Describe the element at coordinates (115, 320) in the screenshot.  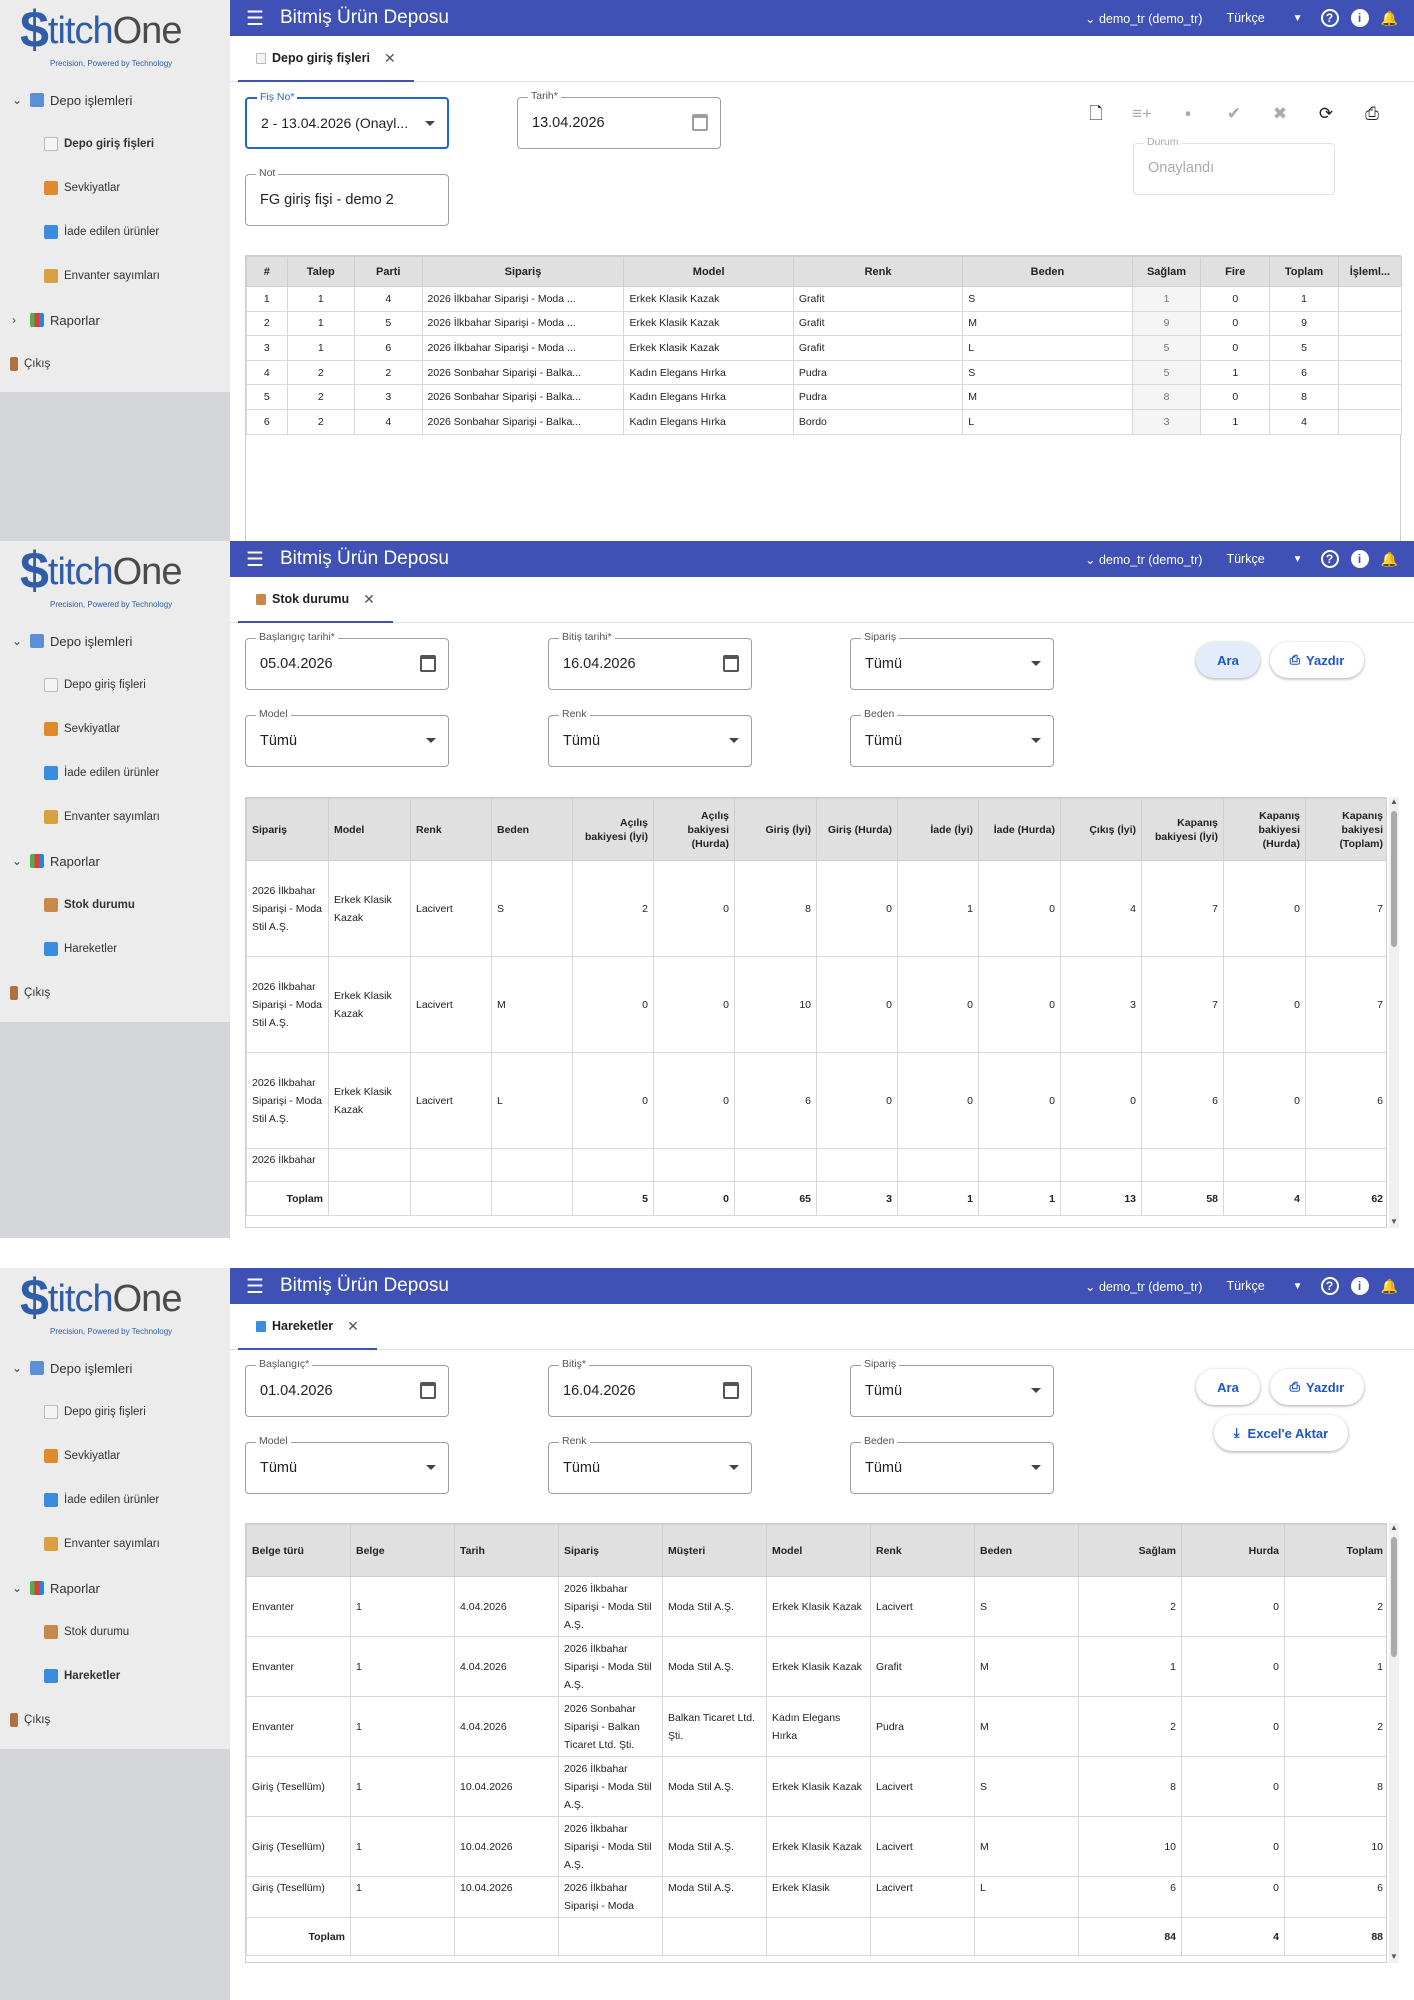
I see `sidebar-item-raporlar: › Raporlar` at that location.